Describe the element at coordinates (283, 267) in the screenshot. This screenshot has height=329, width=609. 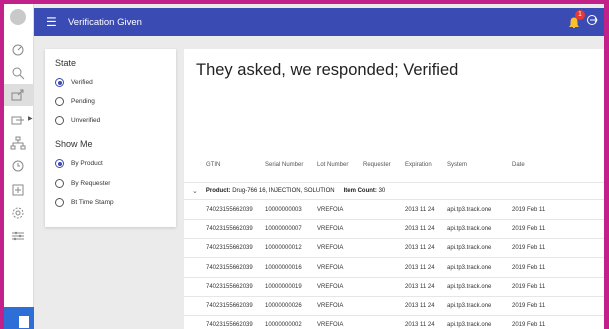
I see `cell-serial-number: 10000000016` at that location.